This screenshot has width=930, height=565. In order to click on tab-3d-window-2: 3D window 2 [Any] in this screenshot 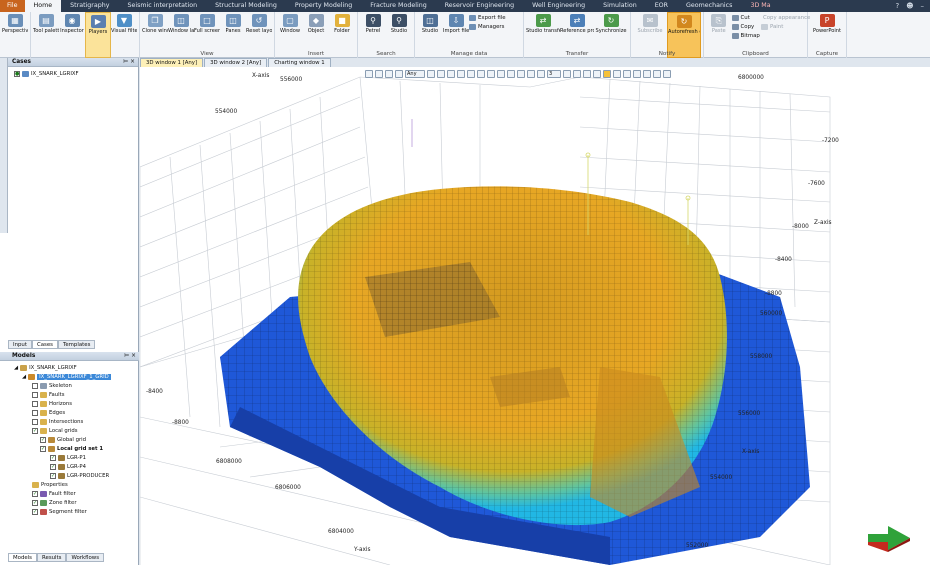, I will do `click(236, 62)`.